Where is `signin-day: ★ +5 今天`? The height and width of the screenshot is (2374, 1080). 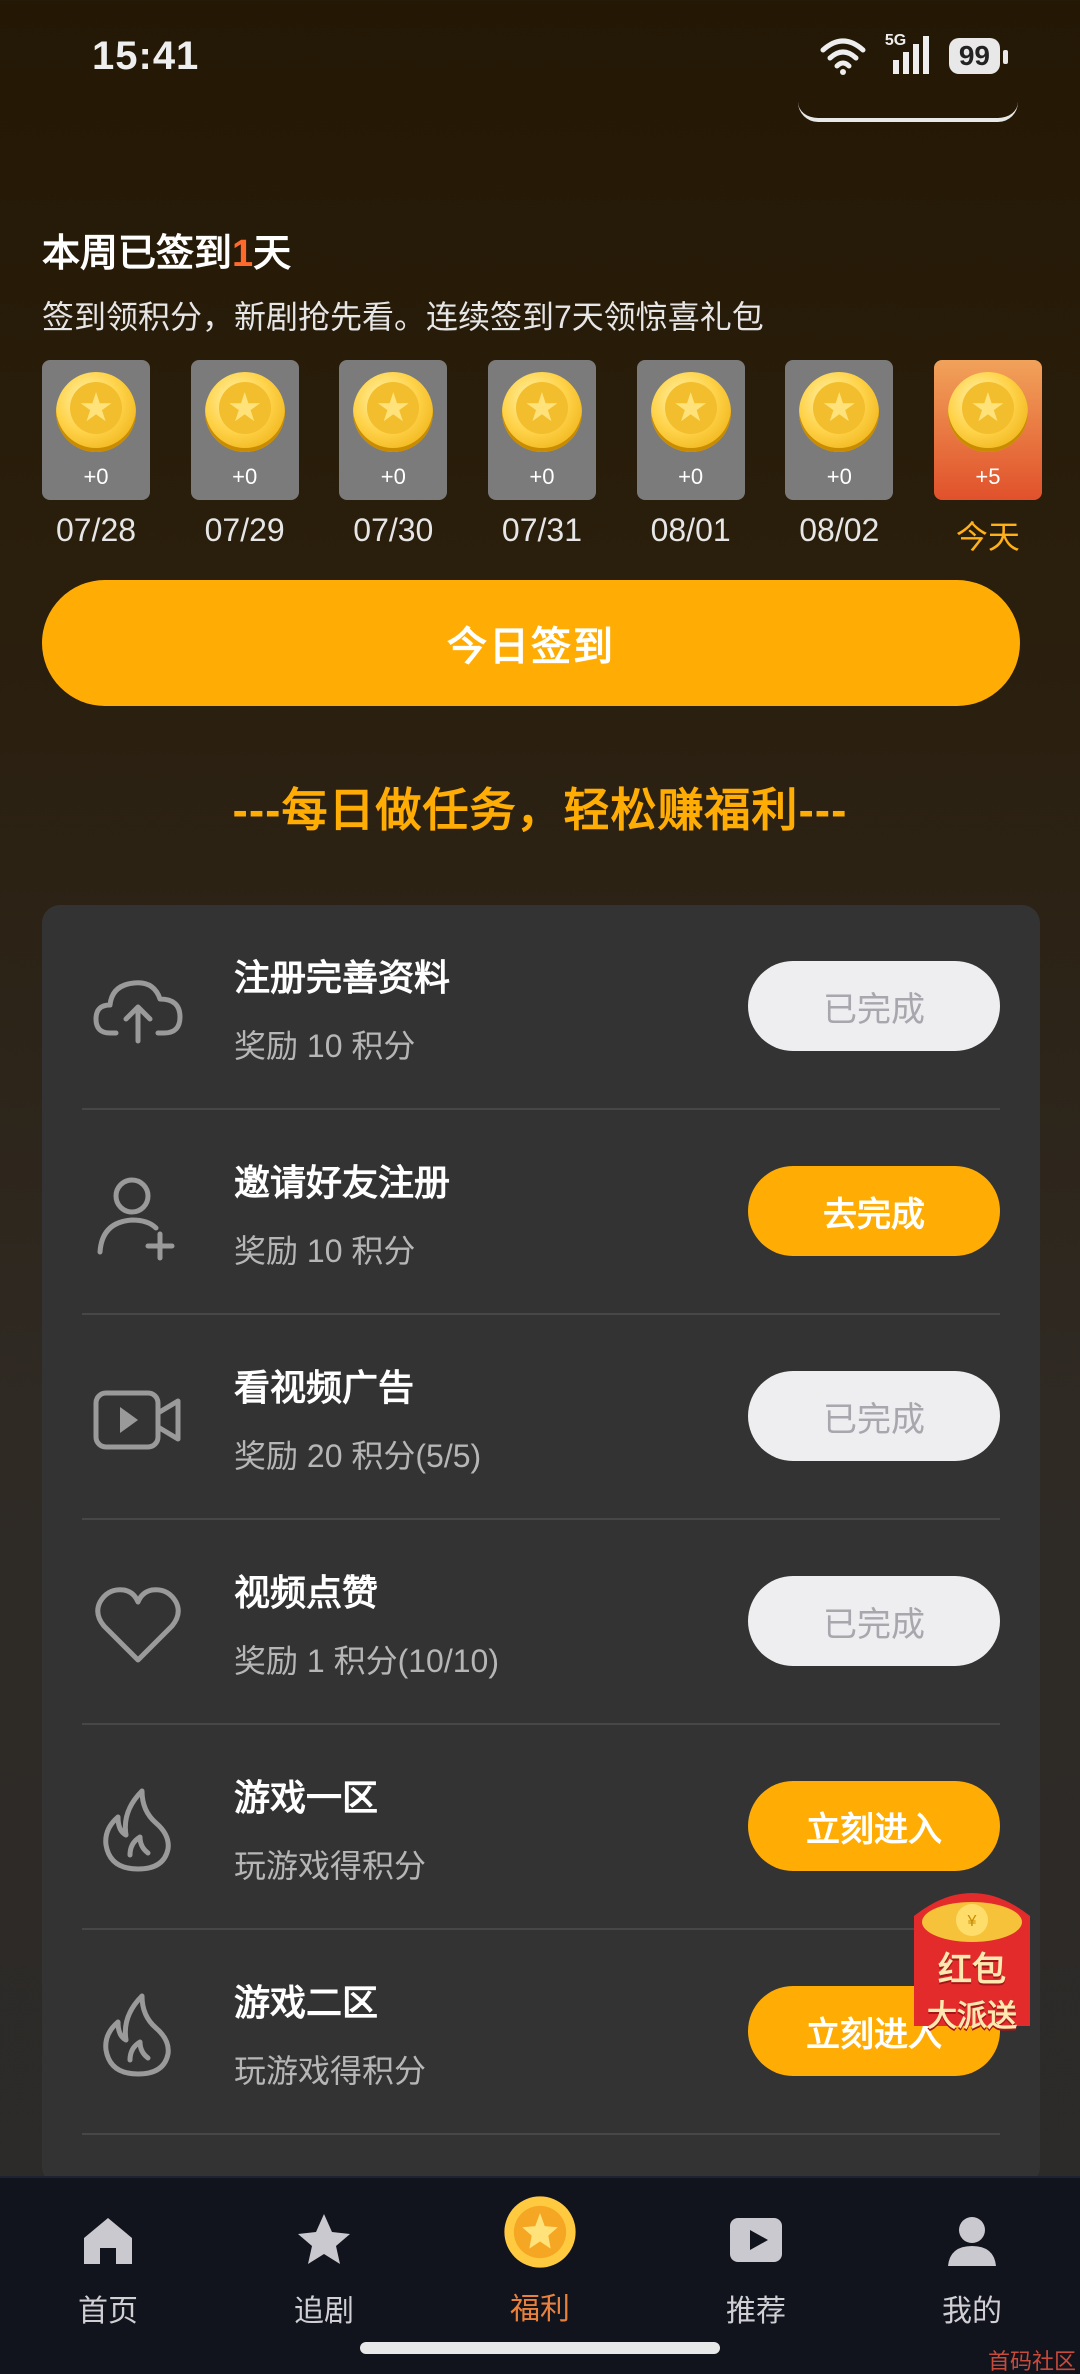 signin-day: ★ +5 今天 is located at coordinates (987, 459).